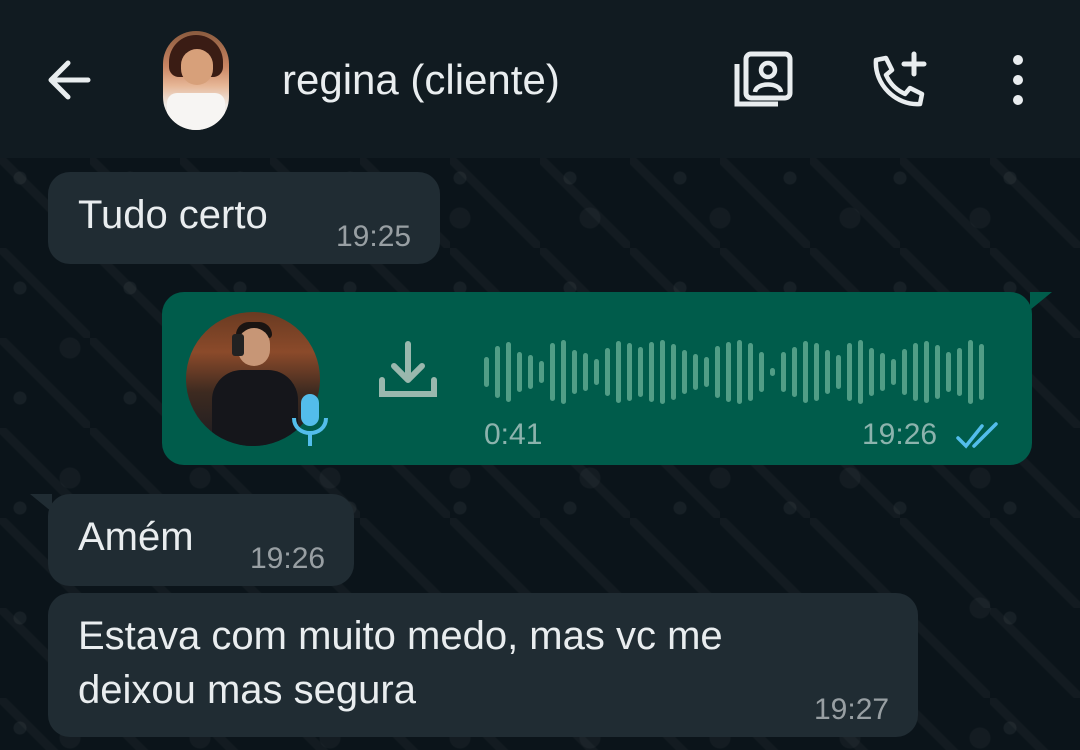  I want to click on call-button, so click(899, 80).